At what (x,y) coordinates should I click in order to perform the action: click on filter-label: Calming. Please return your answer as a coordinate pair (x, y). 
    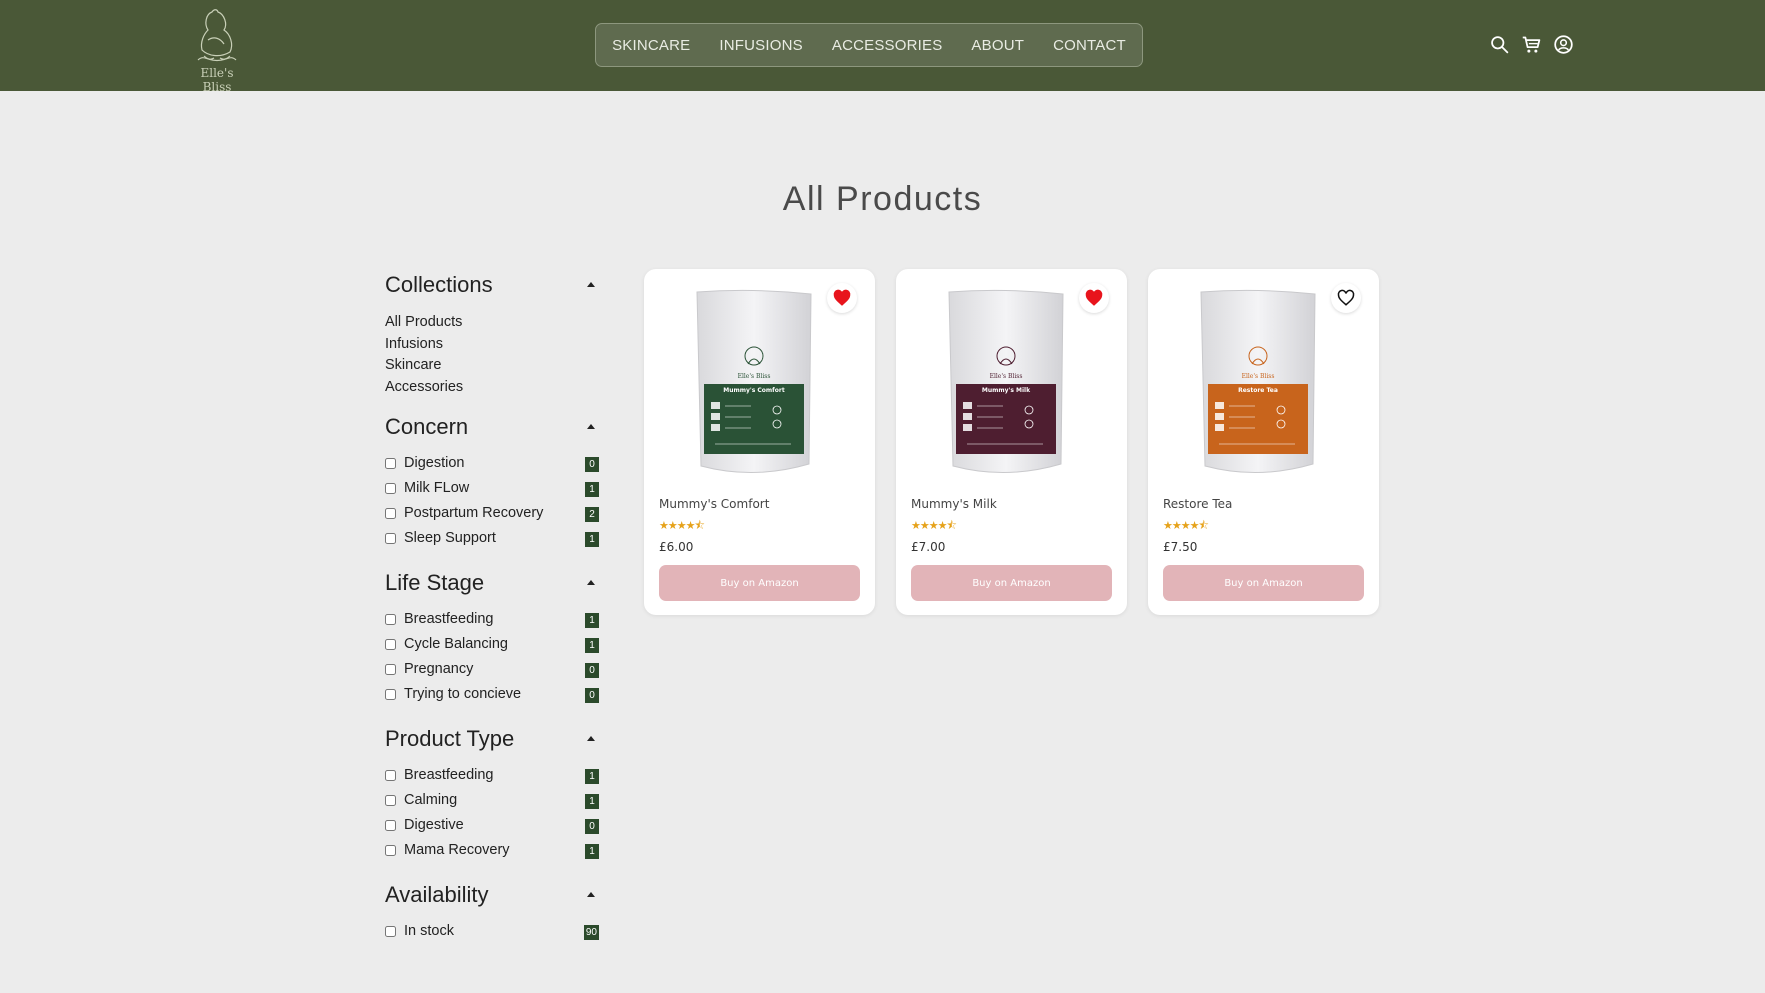
    Looking at the image, I should click on (430, 800).